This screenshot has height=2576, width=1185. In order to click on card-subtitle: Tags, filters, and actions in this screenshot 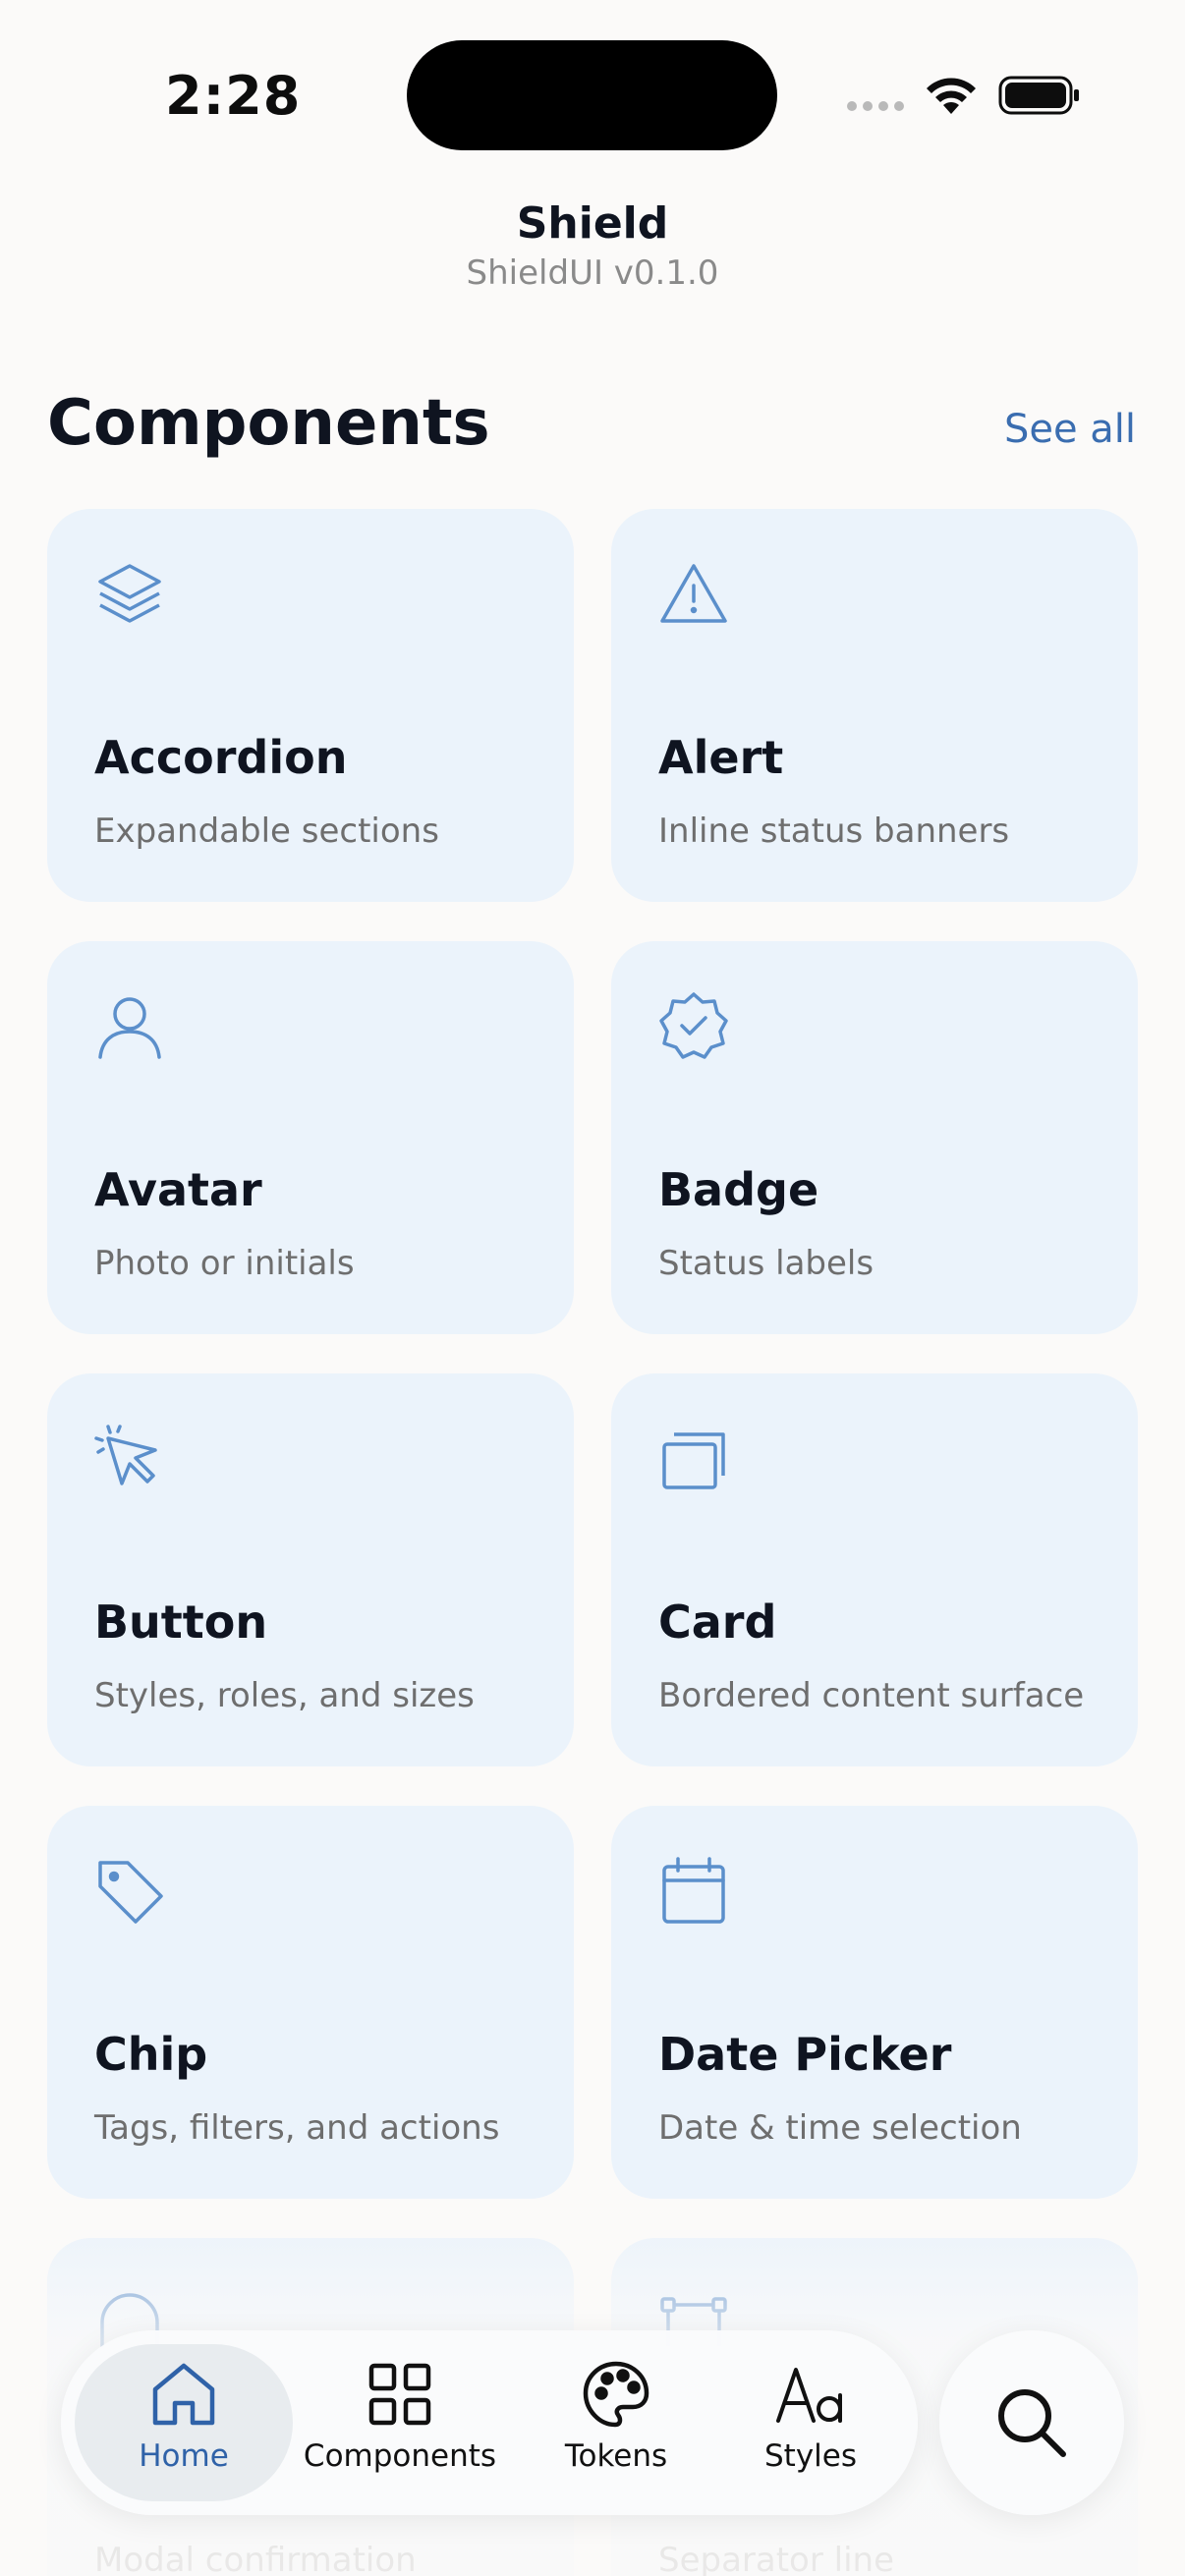, I will do `click(297, 2128)`.